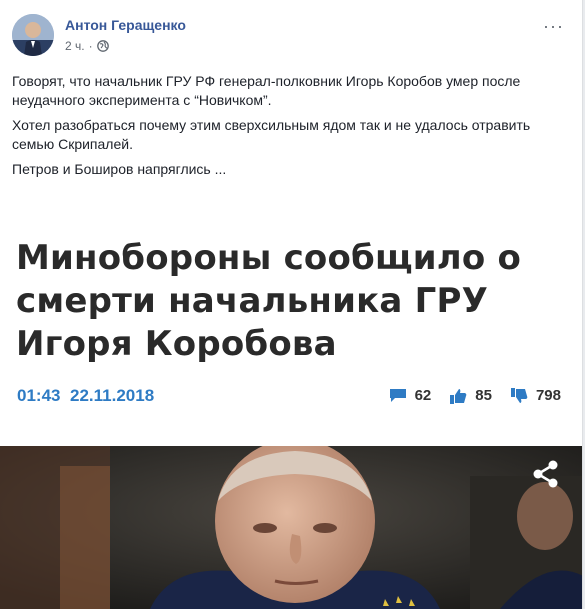  I want to click on share-icon, so click(546, 476).